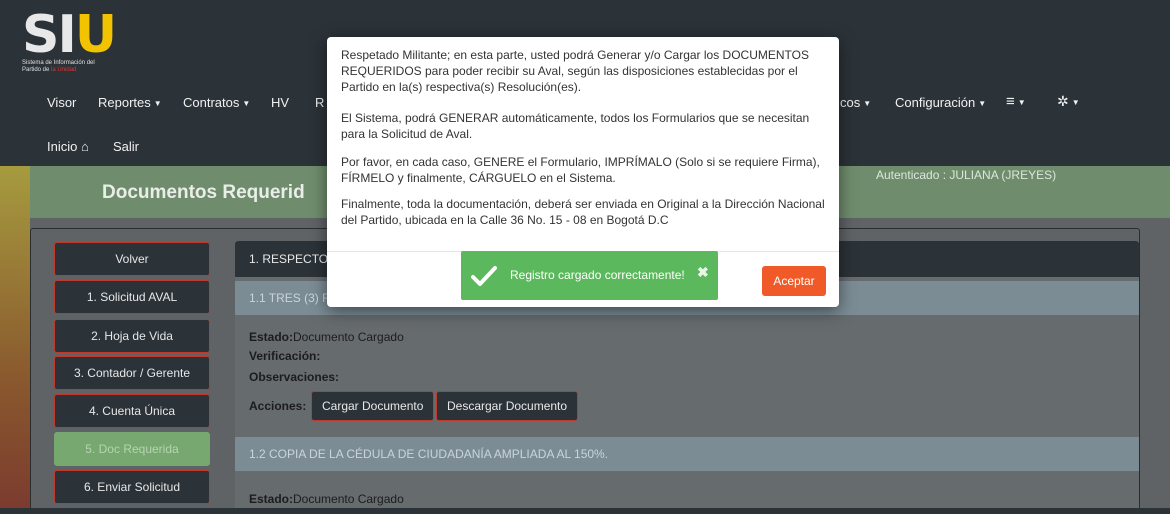  What do you see at coordinates (211, 102) in the screenshot?
I see `nav-contratos-label: Contratos` at bounding box center [211, 102].